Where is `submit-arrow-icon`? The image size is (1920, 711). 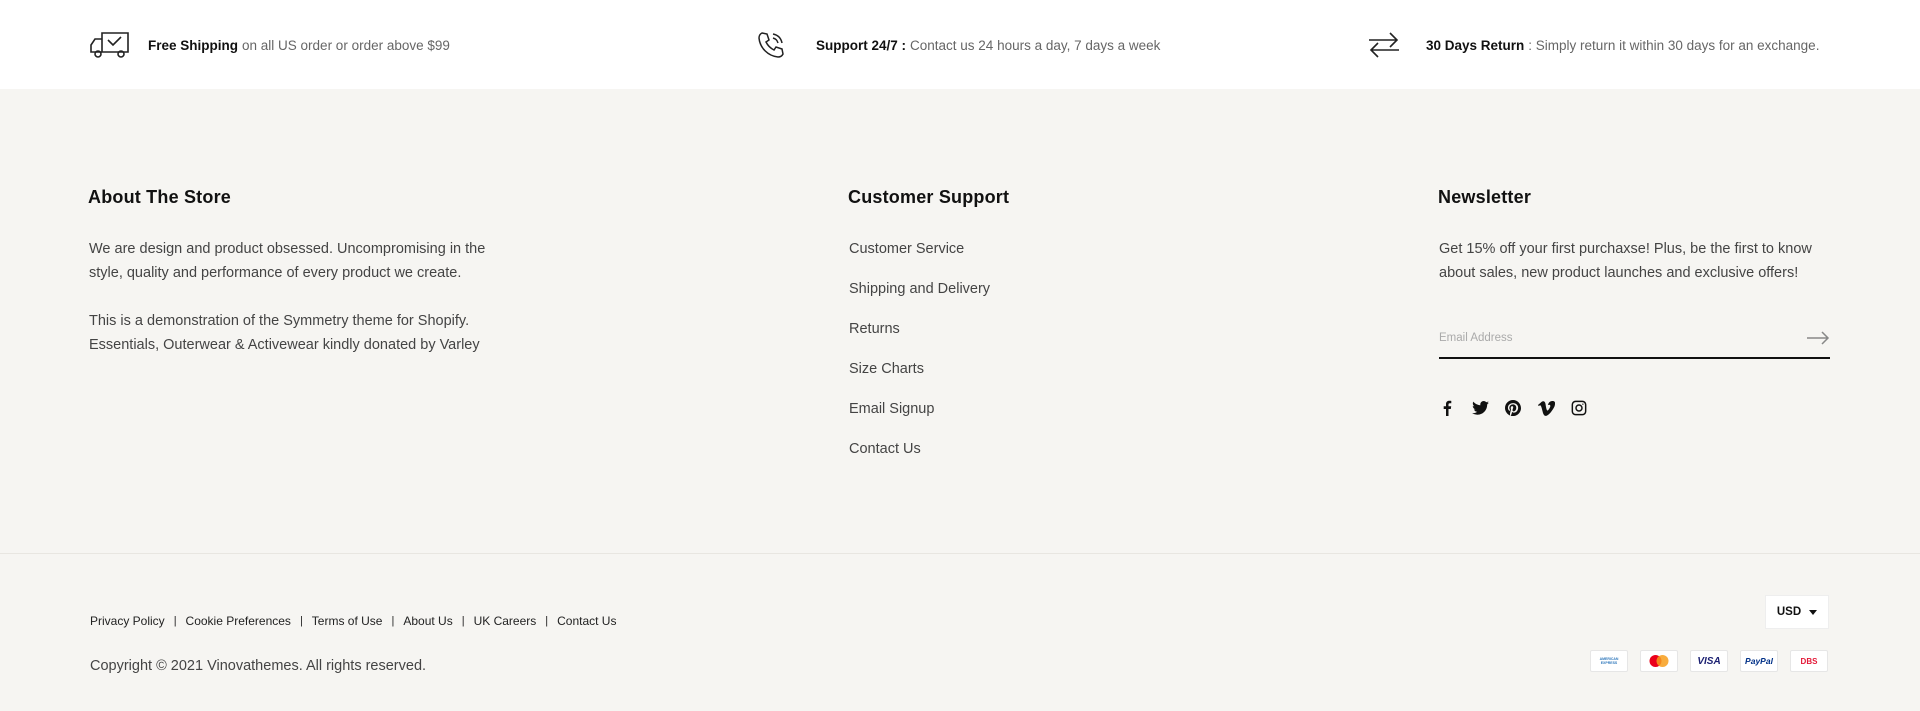
submit-arrow-icon is located at coordinates (1818, 338).